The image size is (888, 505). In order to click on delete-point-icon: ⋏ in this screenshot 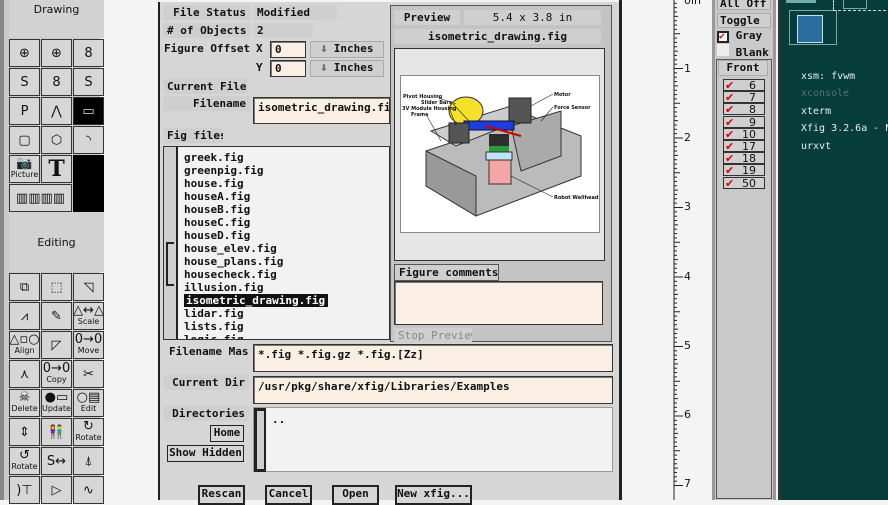, I will do `click(24, 374)`.